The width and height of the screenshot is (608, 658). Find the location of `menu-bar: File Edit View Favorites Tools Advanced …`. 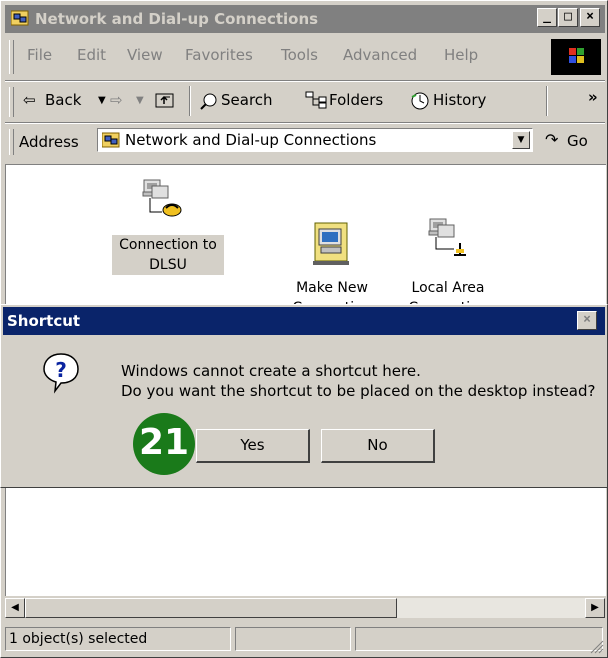

menu-bar: File Edit View Favorites Tools Advanced … is located at coordinates (305, 57).